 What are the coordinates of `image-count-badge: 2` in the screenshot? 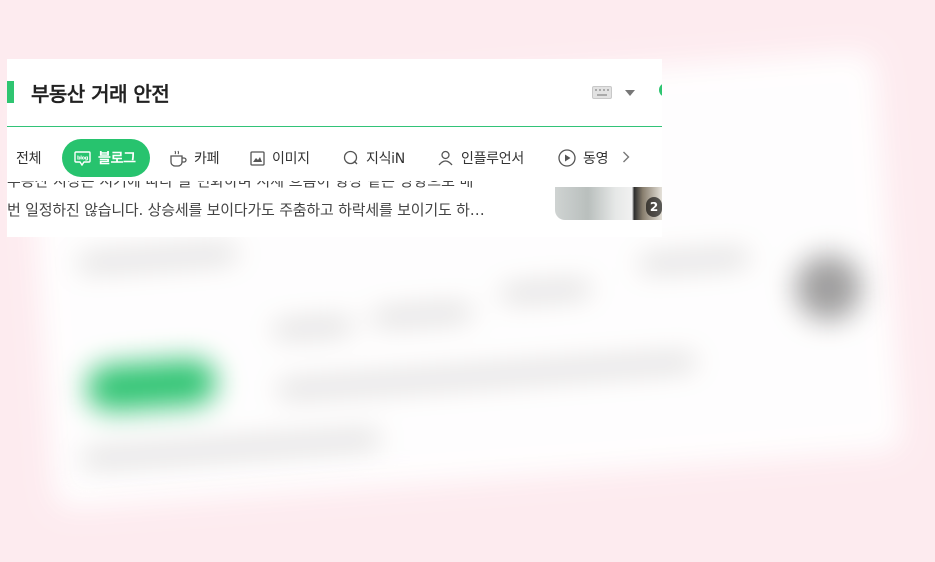 It's located at (654, 207).